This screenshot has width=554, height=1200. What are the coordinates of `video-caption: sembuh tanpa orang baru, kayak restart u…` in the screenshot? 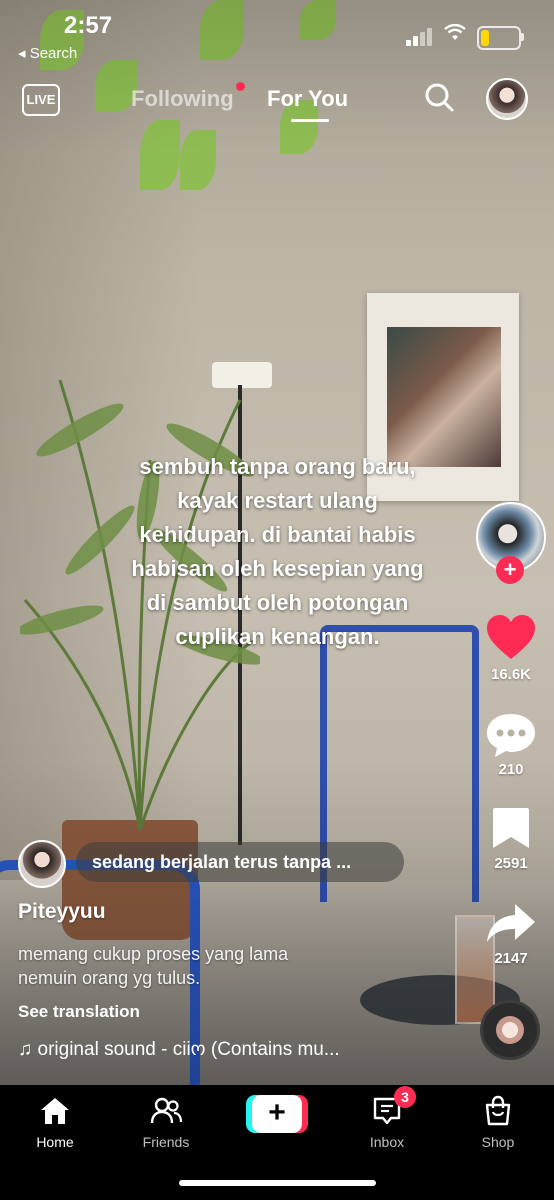 It's located at (277, 552).